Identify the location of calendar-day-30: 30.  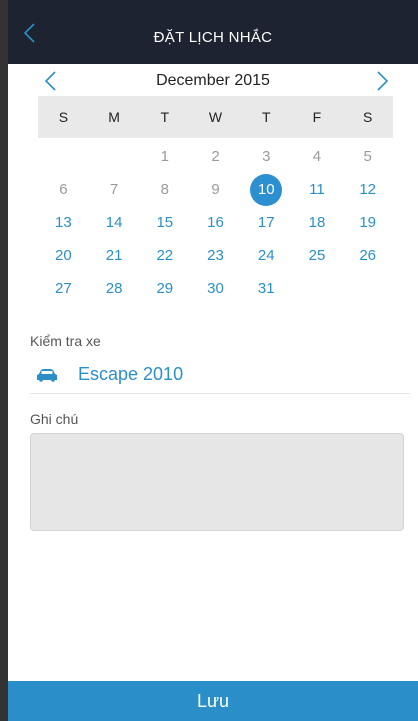
(215, 288).